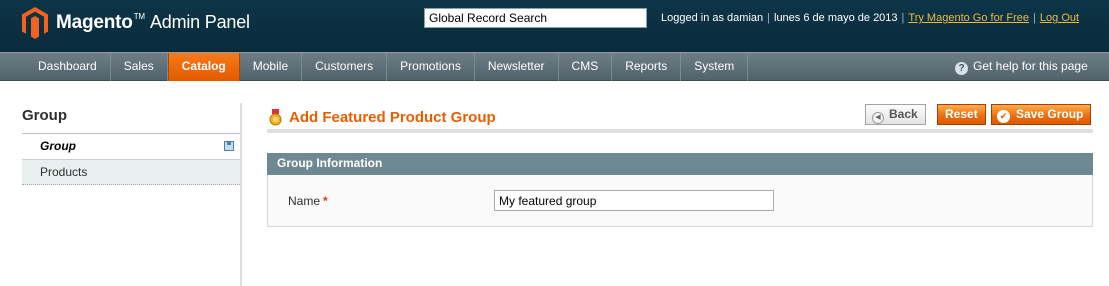 This screenshot has width=1109, height=286. I want to click on try-magento-go-link: Try Magento Go for Free, so click(968, 18).